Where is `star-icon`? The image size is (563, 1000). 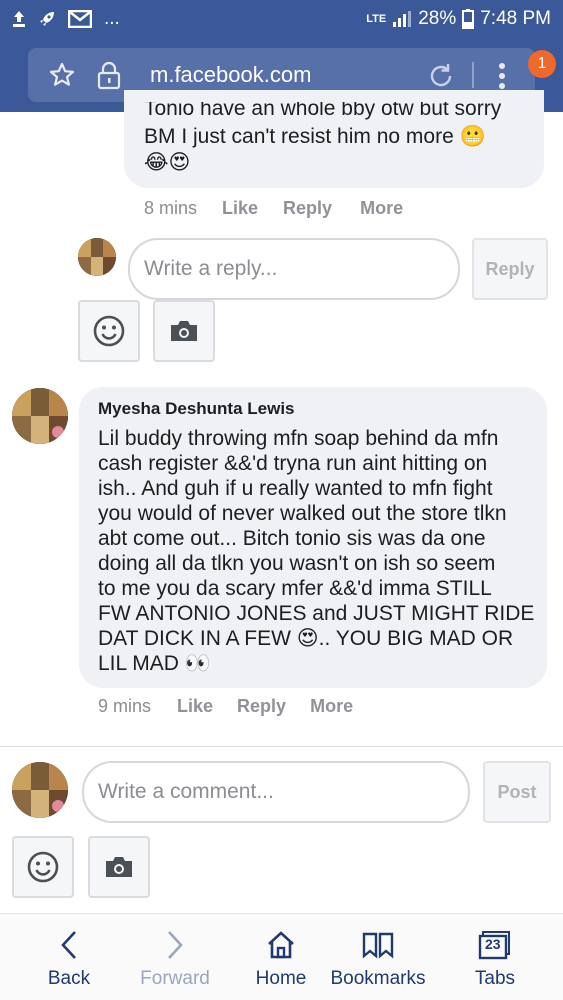 star-icon is located at coordinates (62, 77).